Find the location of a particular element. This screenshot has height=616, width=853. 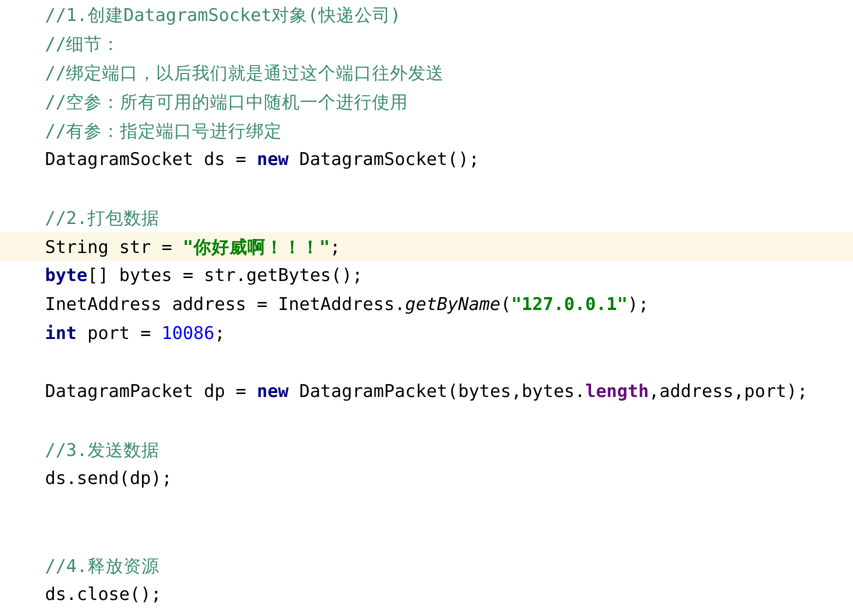

code-line: InetAddress address = InetAddress.getByName("127.0.0.1"); is located at coordinates (347, 305).